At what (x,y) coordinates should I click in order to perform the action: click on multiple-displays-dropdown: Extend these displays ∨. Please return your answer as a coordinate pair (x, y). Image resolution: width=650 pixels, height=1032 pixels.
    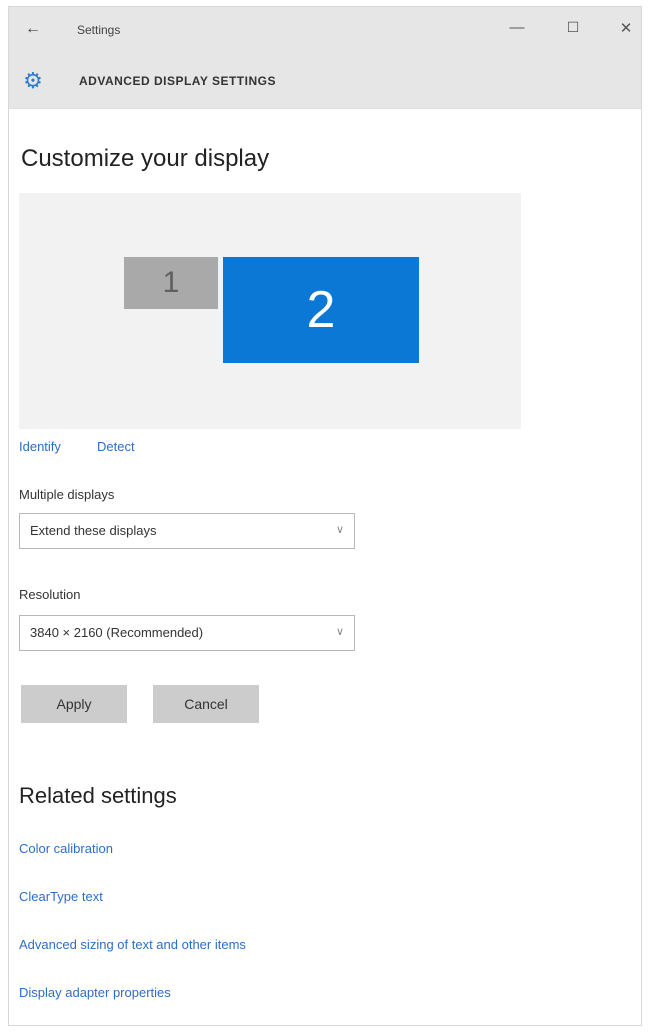
    Looking at the image, I should click on (187, 531).